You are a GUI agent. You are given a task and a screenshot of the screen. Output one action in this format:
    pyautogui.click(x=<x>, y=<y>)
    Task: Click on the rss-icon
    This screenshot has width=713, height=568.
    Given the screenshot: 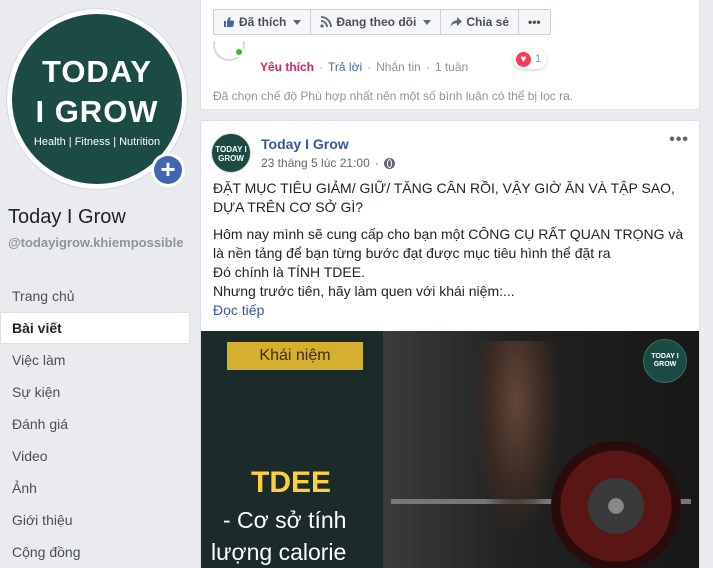 What is the action you would take?
    pyautogui.click(x=326, y=22)
    